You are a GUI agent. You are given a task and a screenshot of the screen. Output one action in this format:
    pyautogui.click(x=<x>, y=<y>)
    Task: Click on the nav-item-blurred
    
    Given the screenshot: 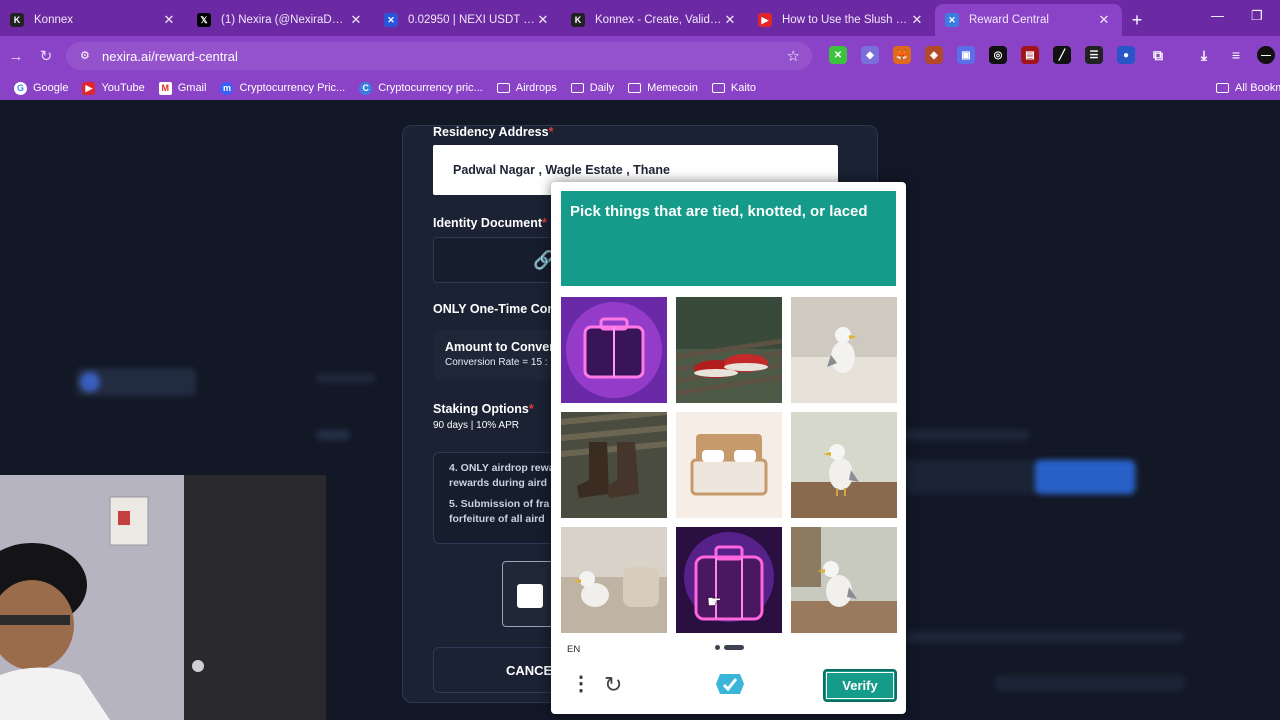 What is the action you would take?
    pyautogui.click(x=346, y=378)
    